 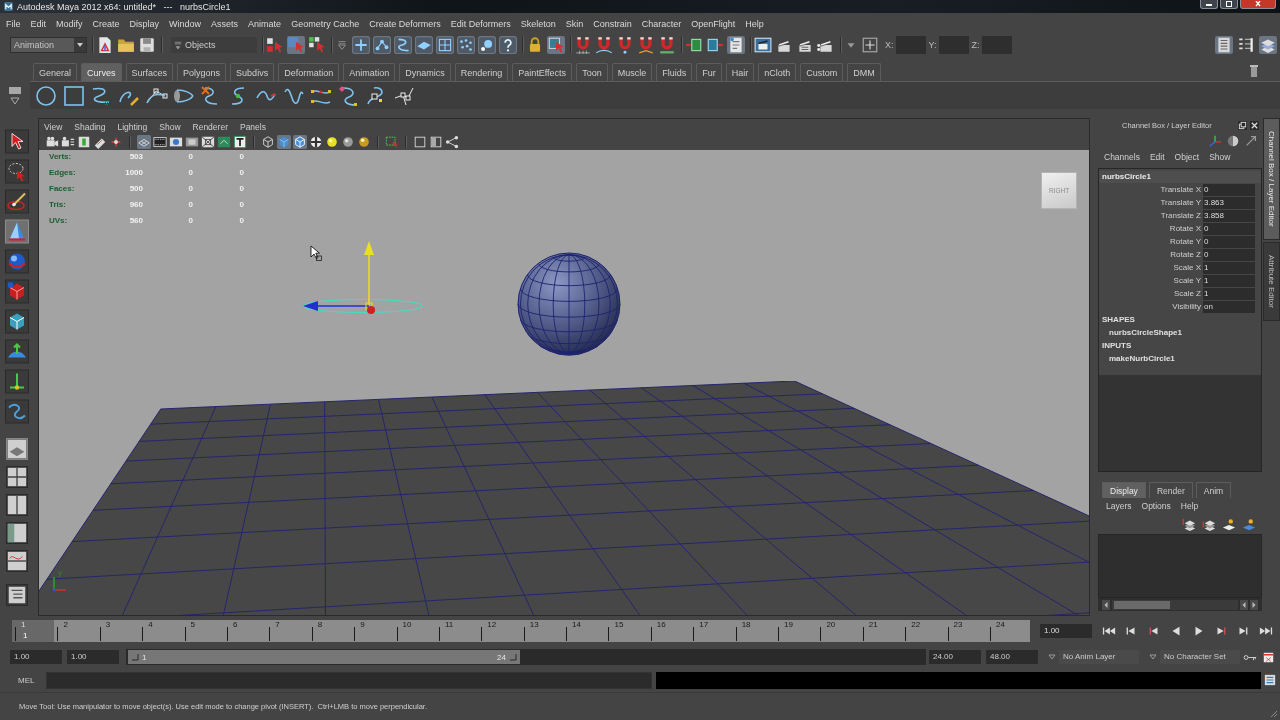 I want to click on layer-tab: Display, so click(x=1124, y=490).